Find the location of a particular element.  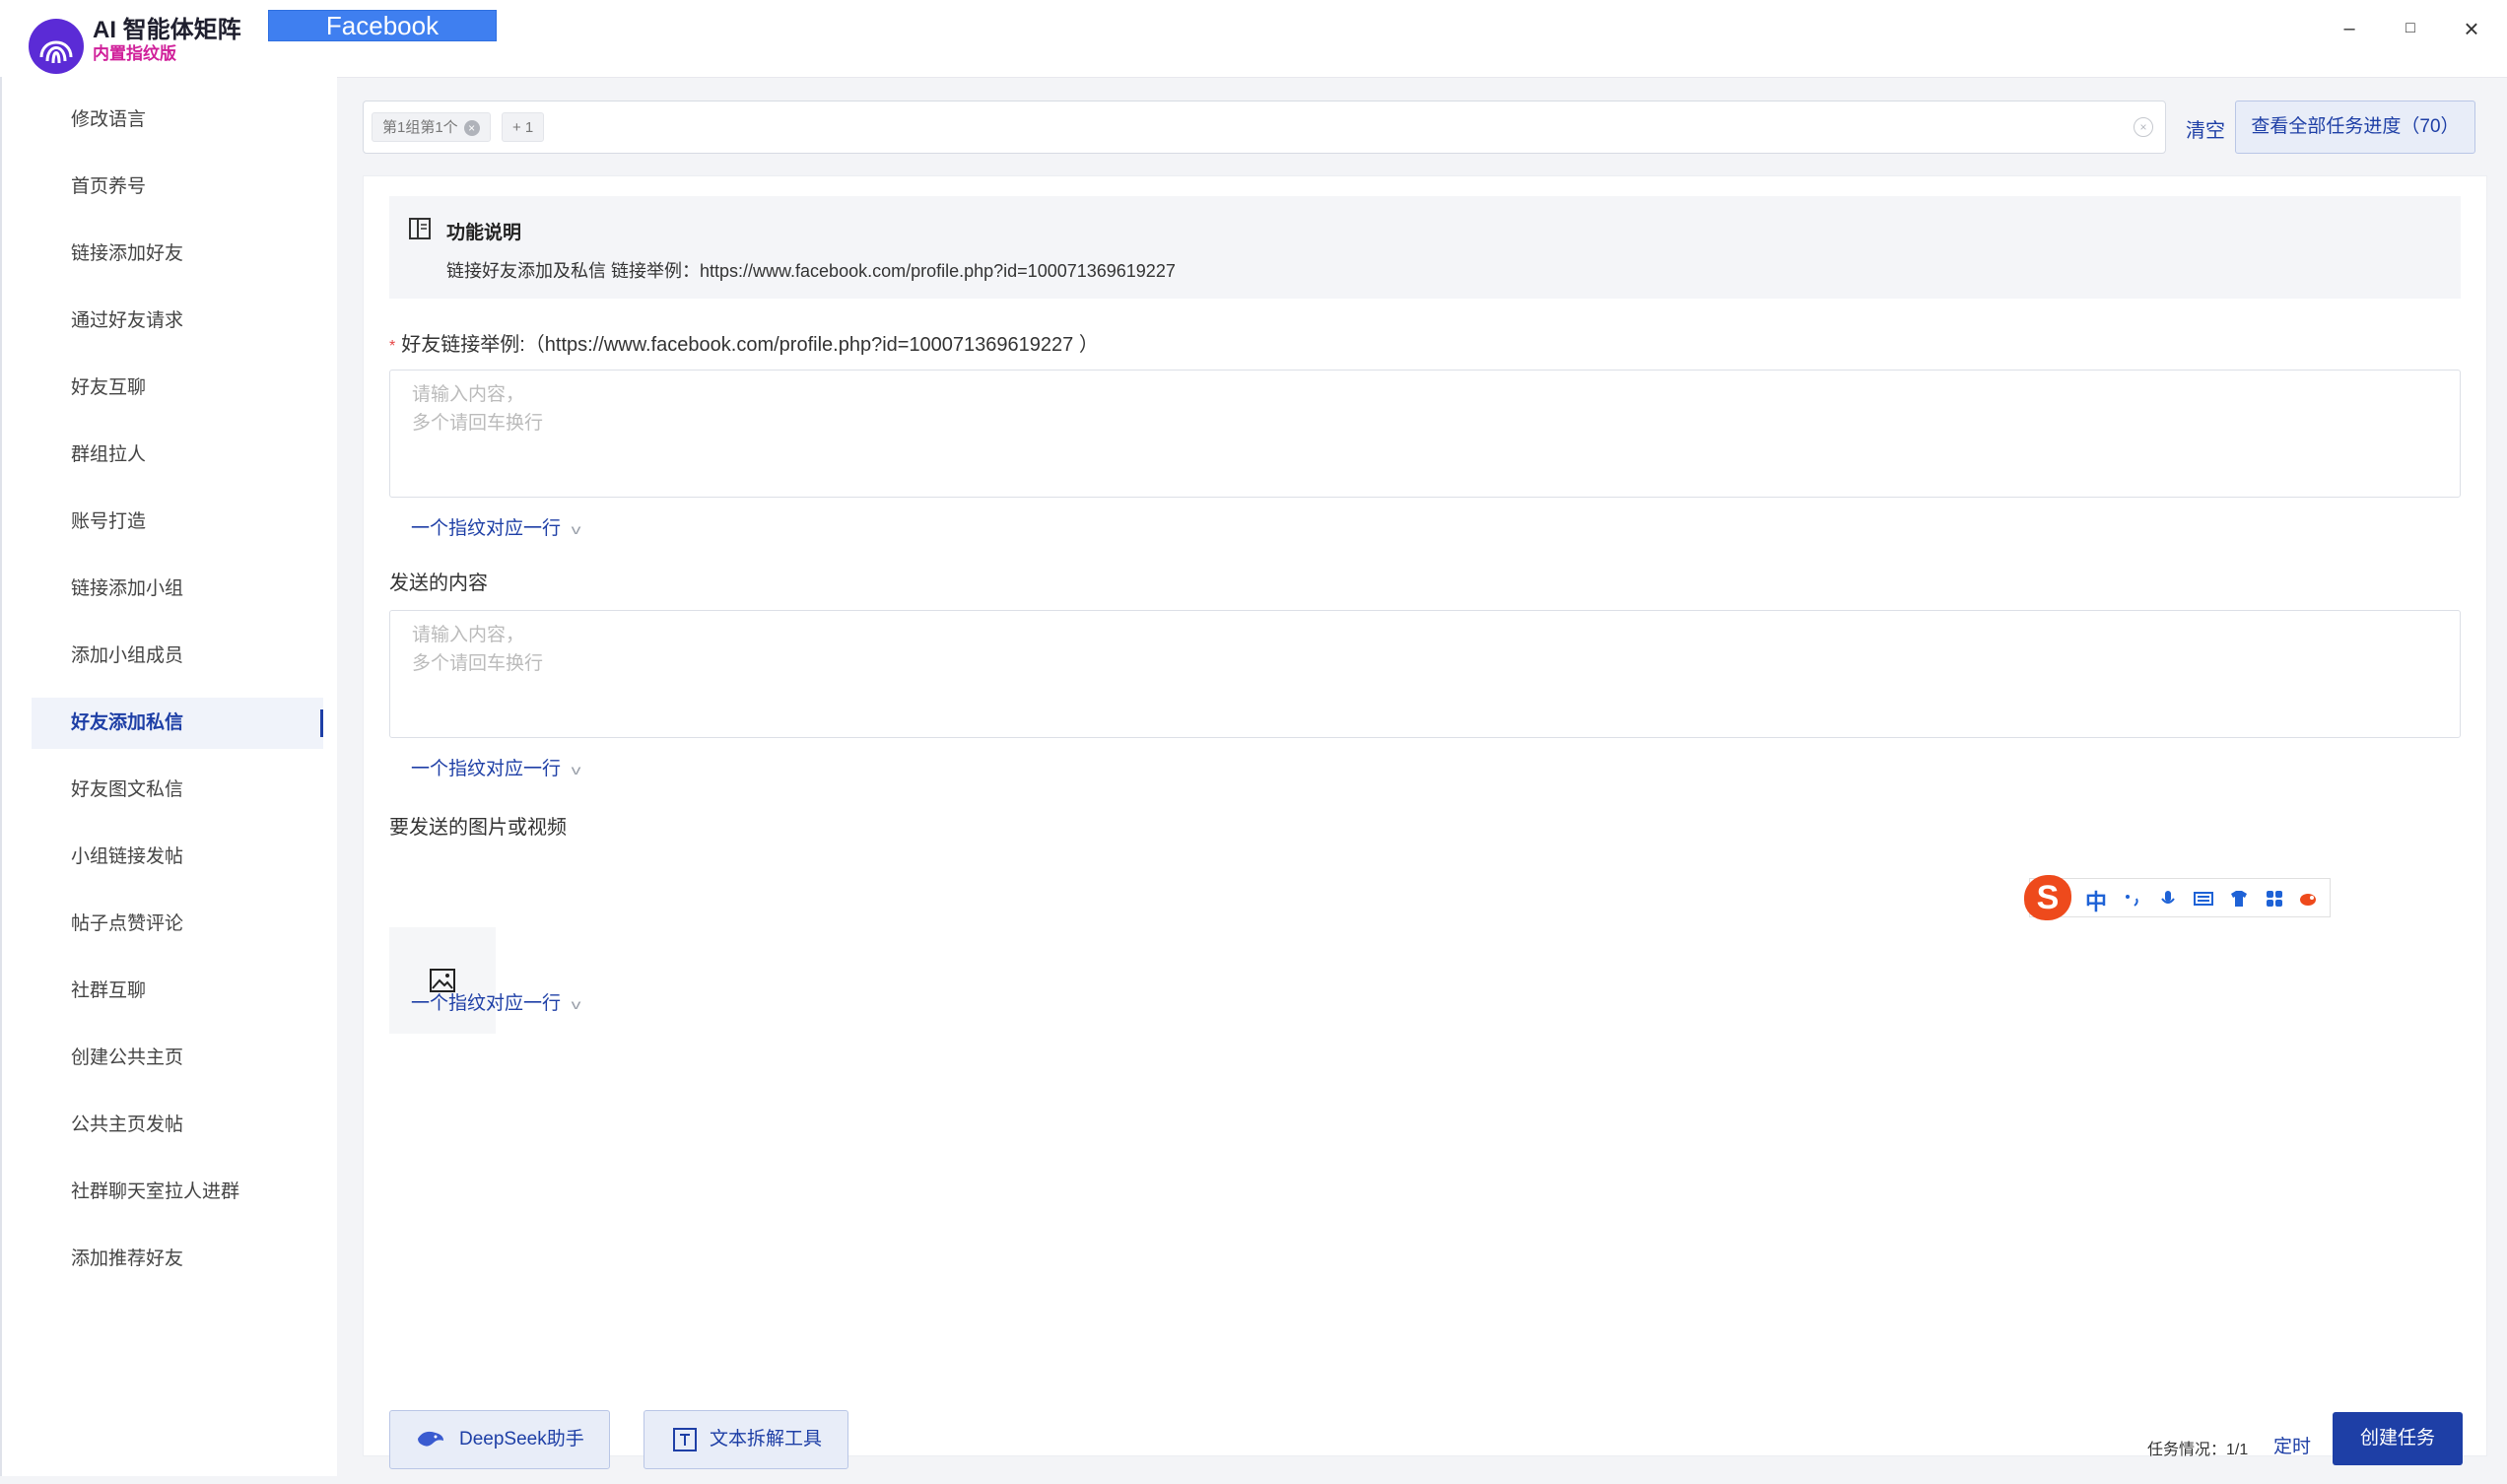

fingerprint-mode-select-3: 一个指纹对应一行 v is located at coordinates (496, 1001).